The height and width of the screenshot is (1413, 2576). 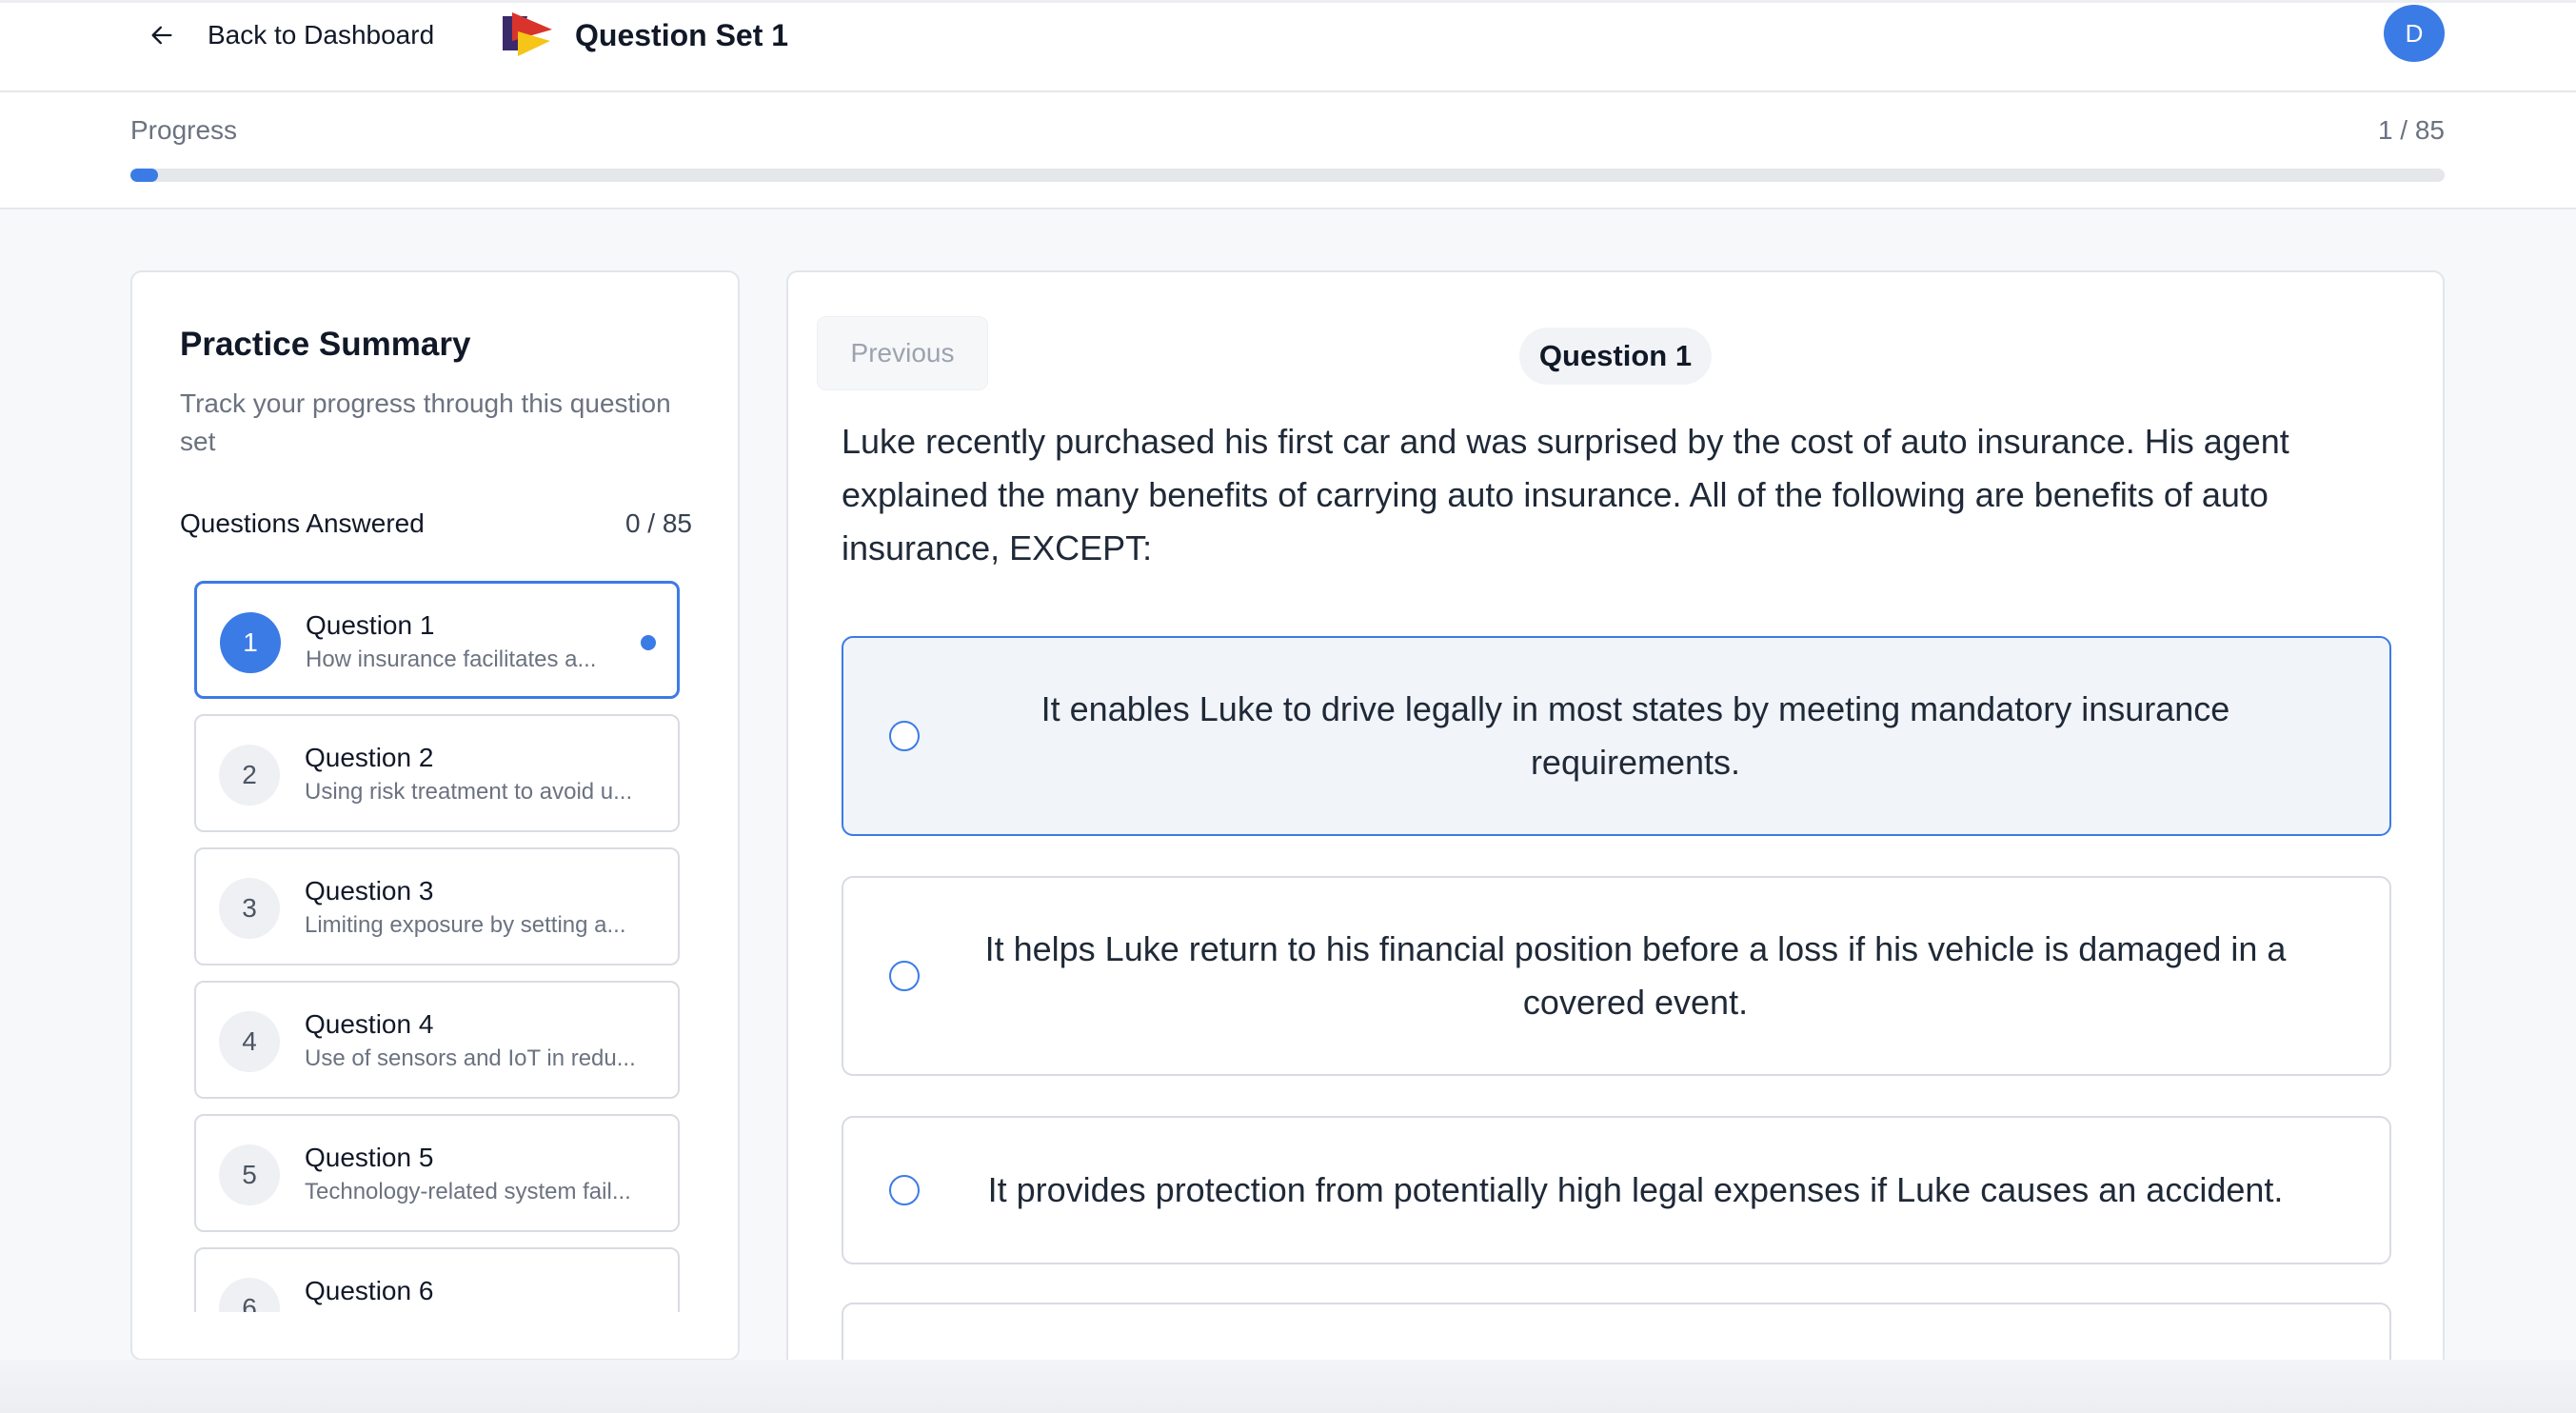 What do you see at coordinates (321, 35) in the screenshot?
I see `back-label: Back to Dashboard` at bounding box center [321, 35].